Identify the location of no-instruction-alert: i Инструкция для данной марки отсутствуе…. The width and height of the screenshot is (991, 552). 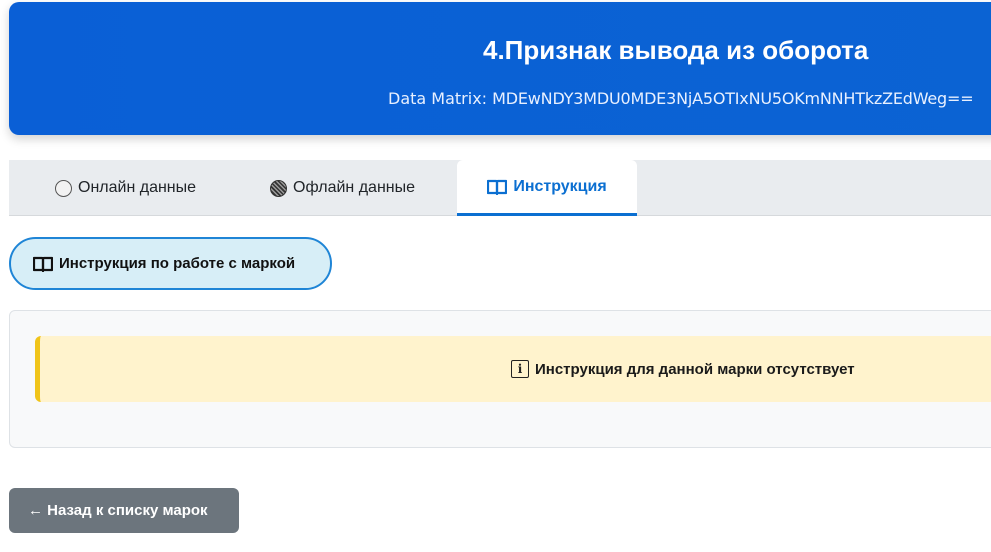
(513, 369).